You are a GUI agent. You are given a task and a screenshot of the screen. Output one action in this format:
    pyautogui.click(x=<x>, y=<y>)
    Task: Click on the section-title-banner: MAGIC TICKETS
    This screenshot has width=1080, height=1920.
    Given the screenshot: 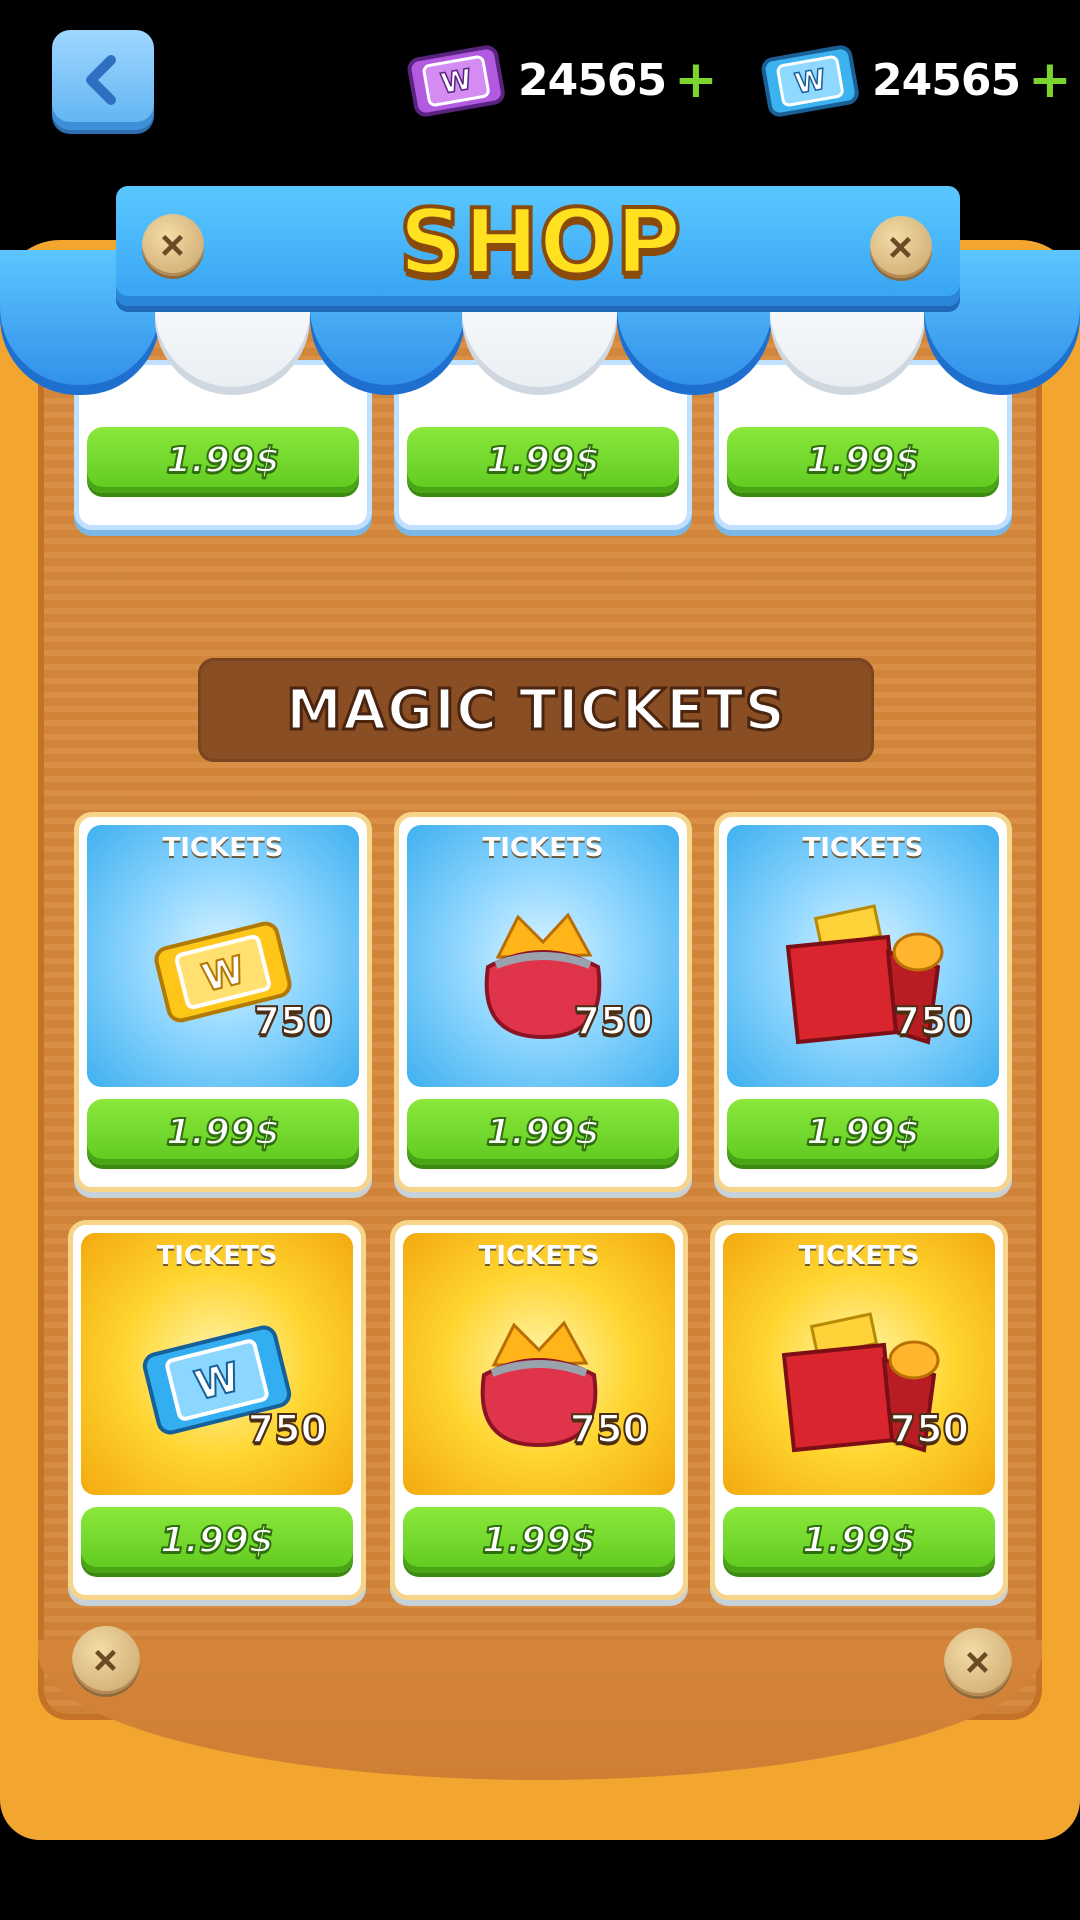 What is the action you would take?
    pyautogui.click(x=536, y=710)
    